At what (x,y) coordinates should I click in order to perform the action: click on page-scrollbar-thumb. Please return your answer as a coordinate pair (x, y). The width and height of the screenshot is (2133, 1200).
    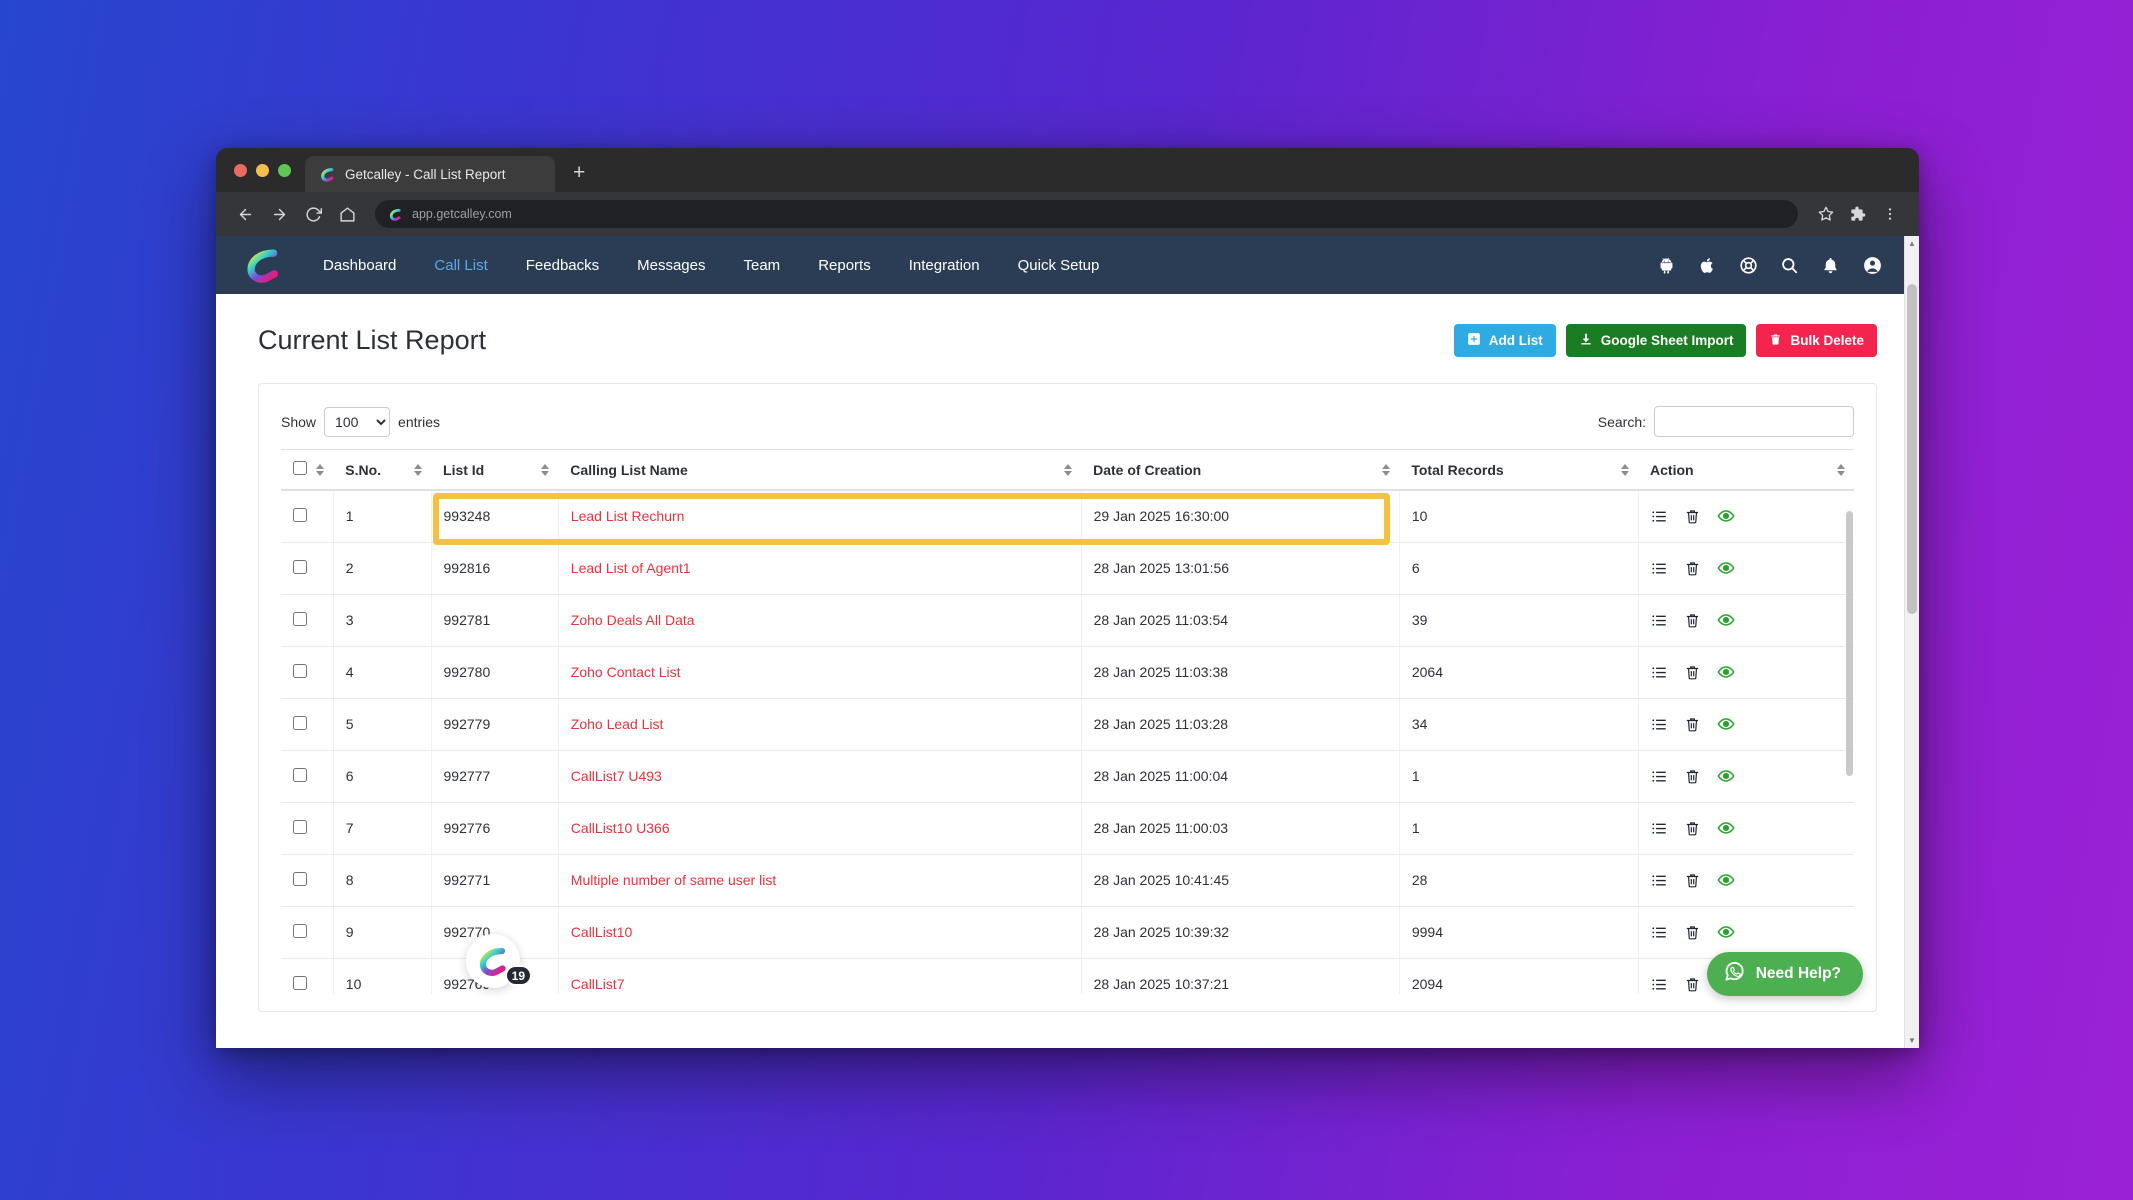
    Looking at the image, I should click on (1912, 449).